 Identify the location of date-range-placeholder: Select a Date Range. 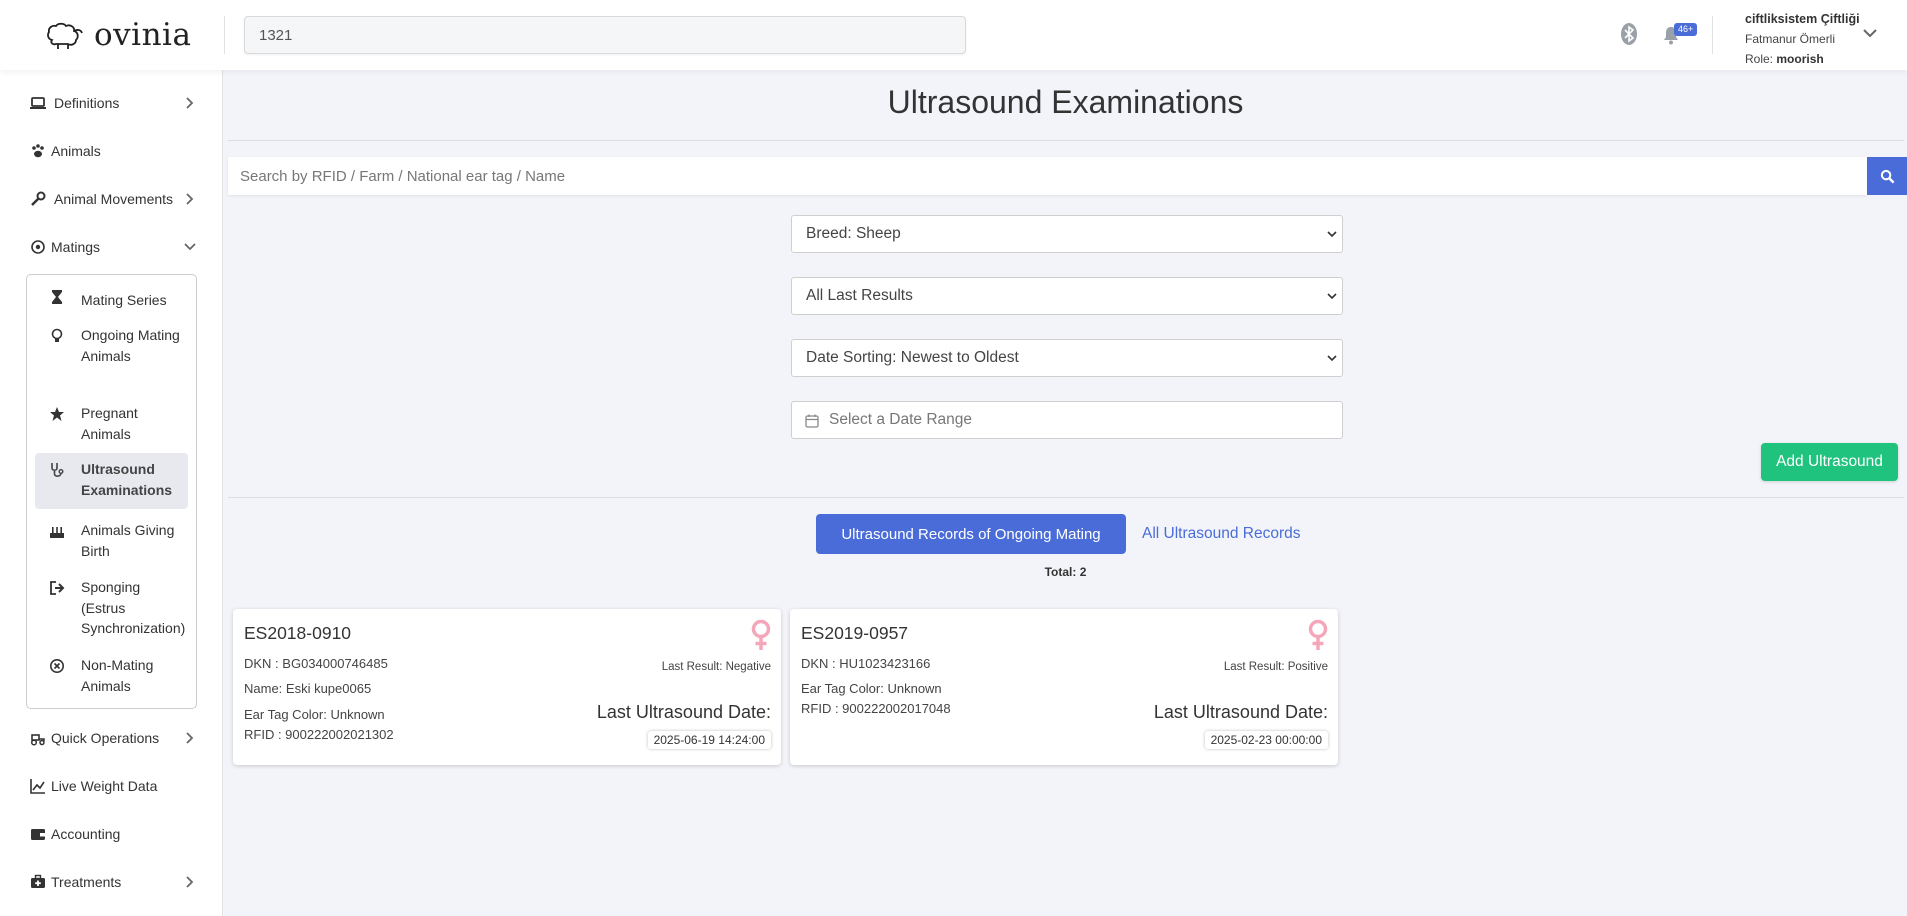
(901, 419).